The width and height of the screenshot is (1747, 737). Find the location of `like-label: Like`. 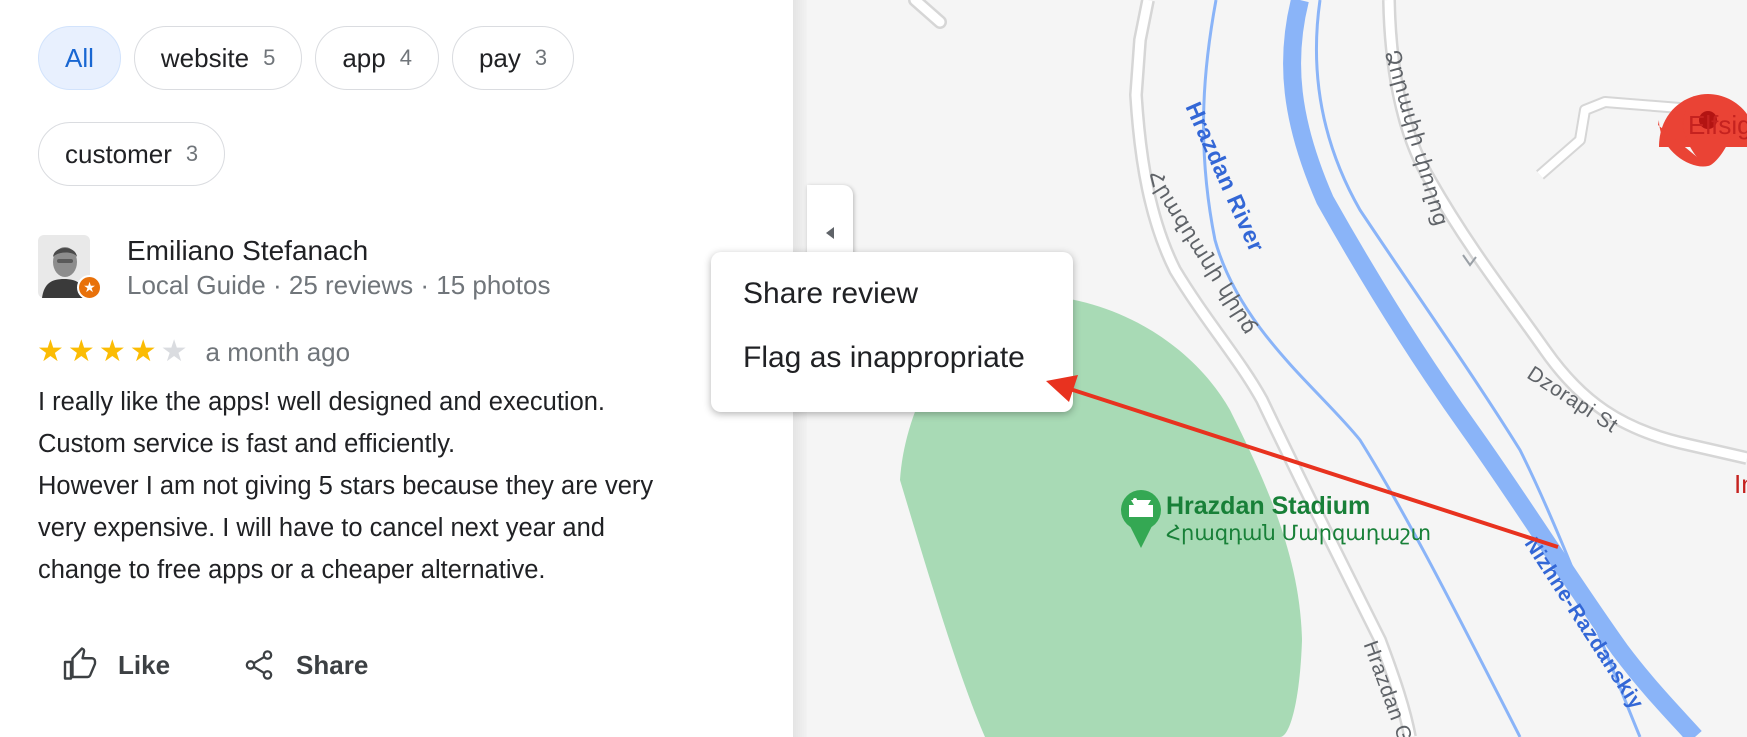

like-label: Like is located at coordinates (144, 664).